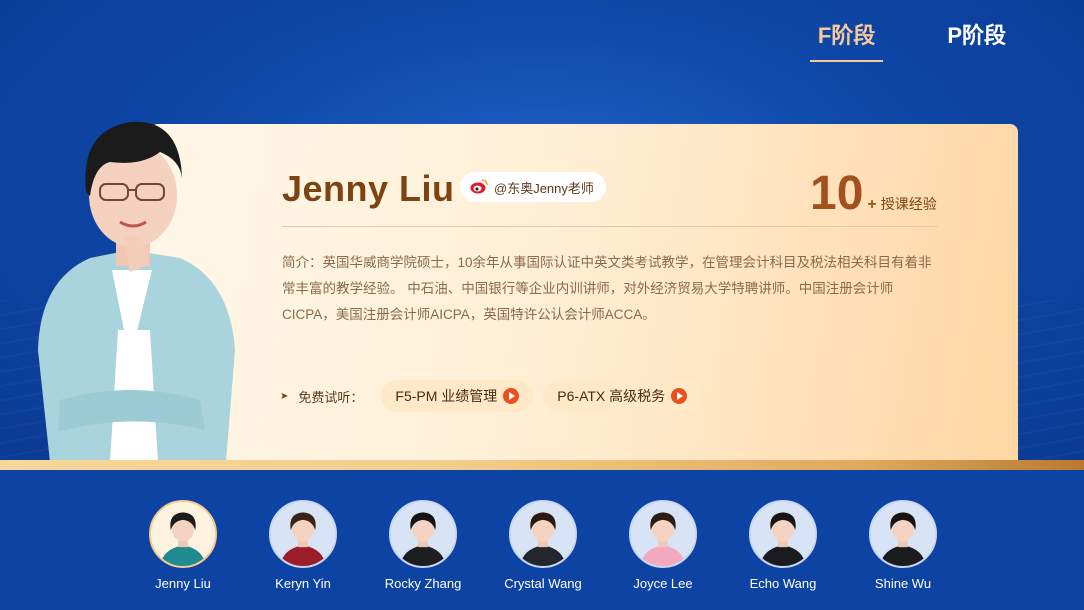 Image resolution: width=1084 pixels, height=610 pixels. What do you see at coordinates (976, 40) in the screenshot?
I see `tab-p-stage: P阶段` at bounding box center [976, 40].